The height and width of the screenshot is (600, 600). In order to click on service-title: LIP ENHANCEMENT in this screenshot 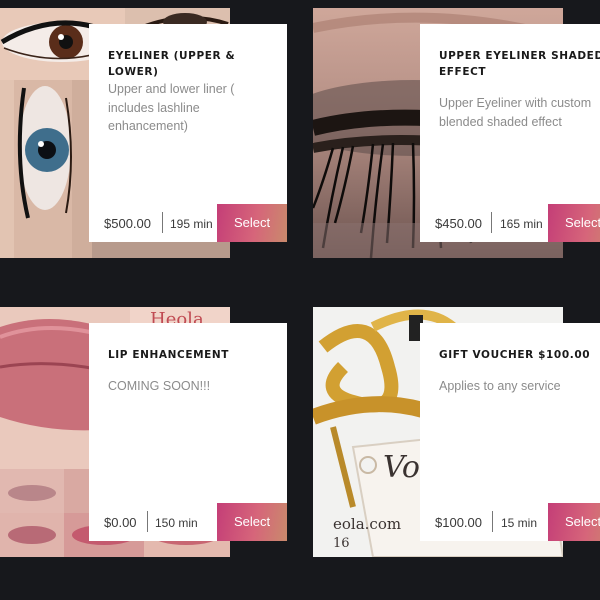, I will do `click(169, 355)`.